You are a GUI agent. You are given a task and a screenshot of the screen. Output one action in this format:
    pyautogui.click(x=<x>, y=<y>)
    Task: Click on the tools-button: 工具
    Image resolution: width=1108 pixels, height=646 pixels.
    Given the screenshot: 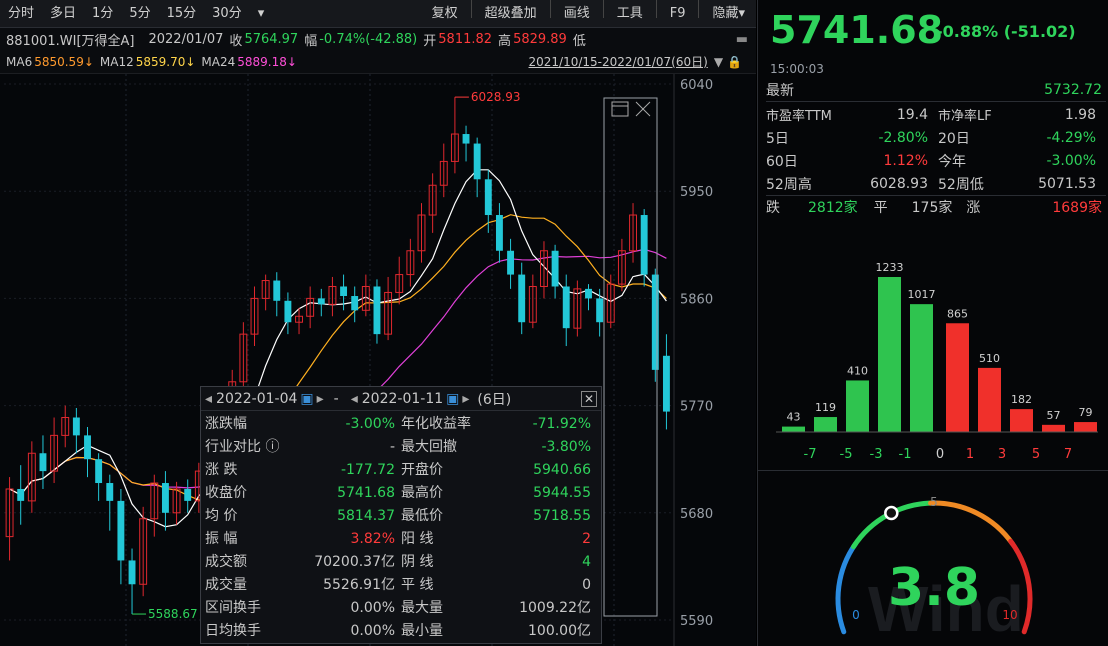 What is the action you would take?
    pyautogui.click(x=630, y=14)
    